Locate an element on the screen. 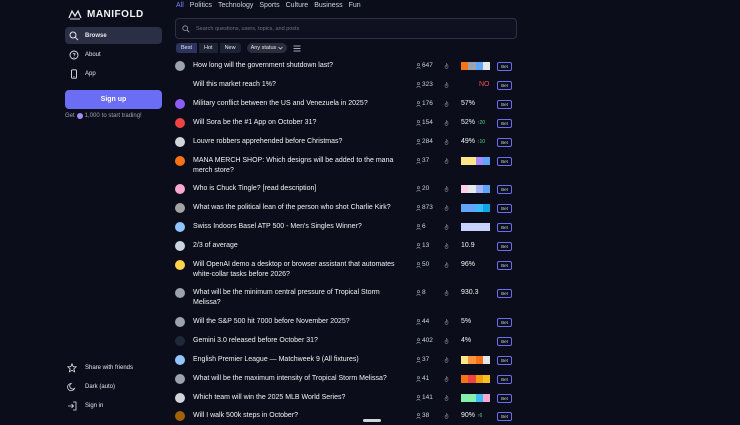 This screenshot has width=740, height=425. market-row: 2/3 of average 13 10.9 Bet is located at coordinates (345, 248).